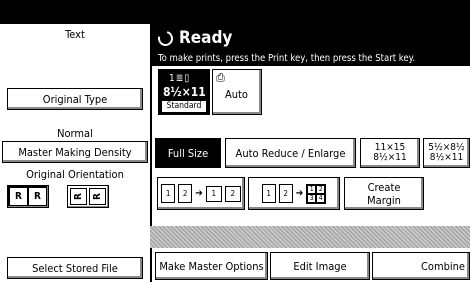 The height and width of the screenshot is (282, 470). I want to click on grid-cell: 4, so click(321, 198).